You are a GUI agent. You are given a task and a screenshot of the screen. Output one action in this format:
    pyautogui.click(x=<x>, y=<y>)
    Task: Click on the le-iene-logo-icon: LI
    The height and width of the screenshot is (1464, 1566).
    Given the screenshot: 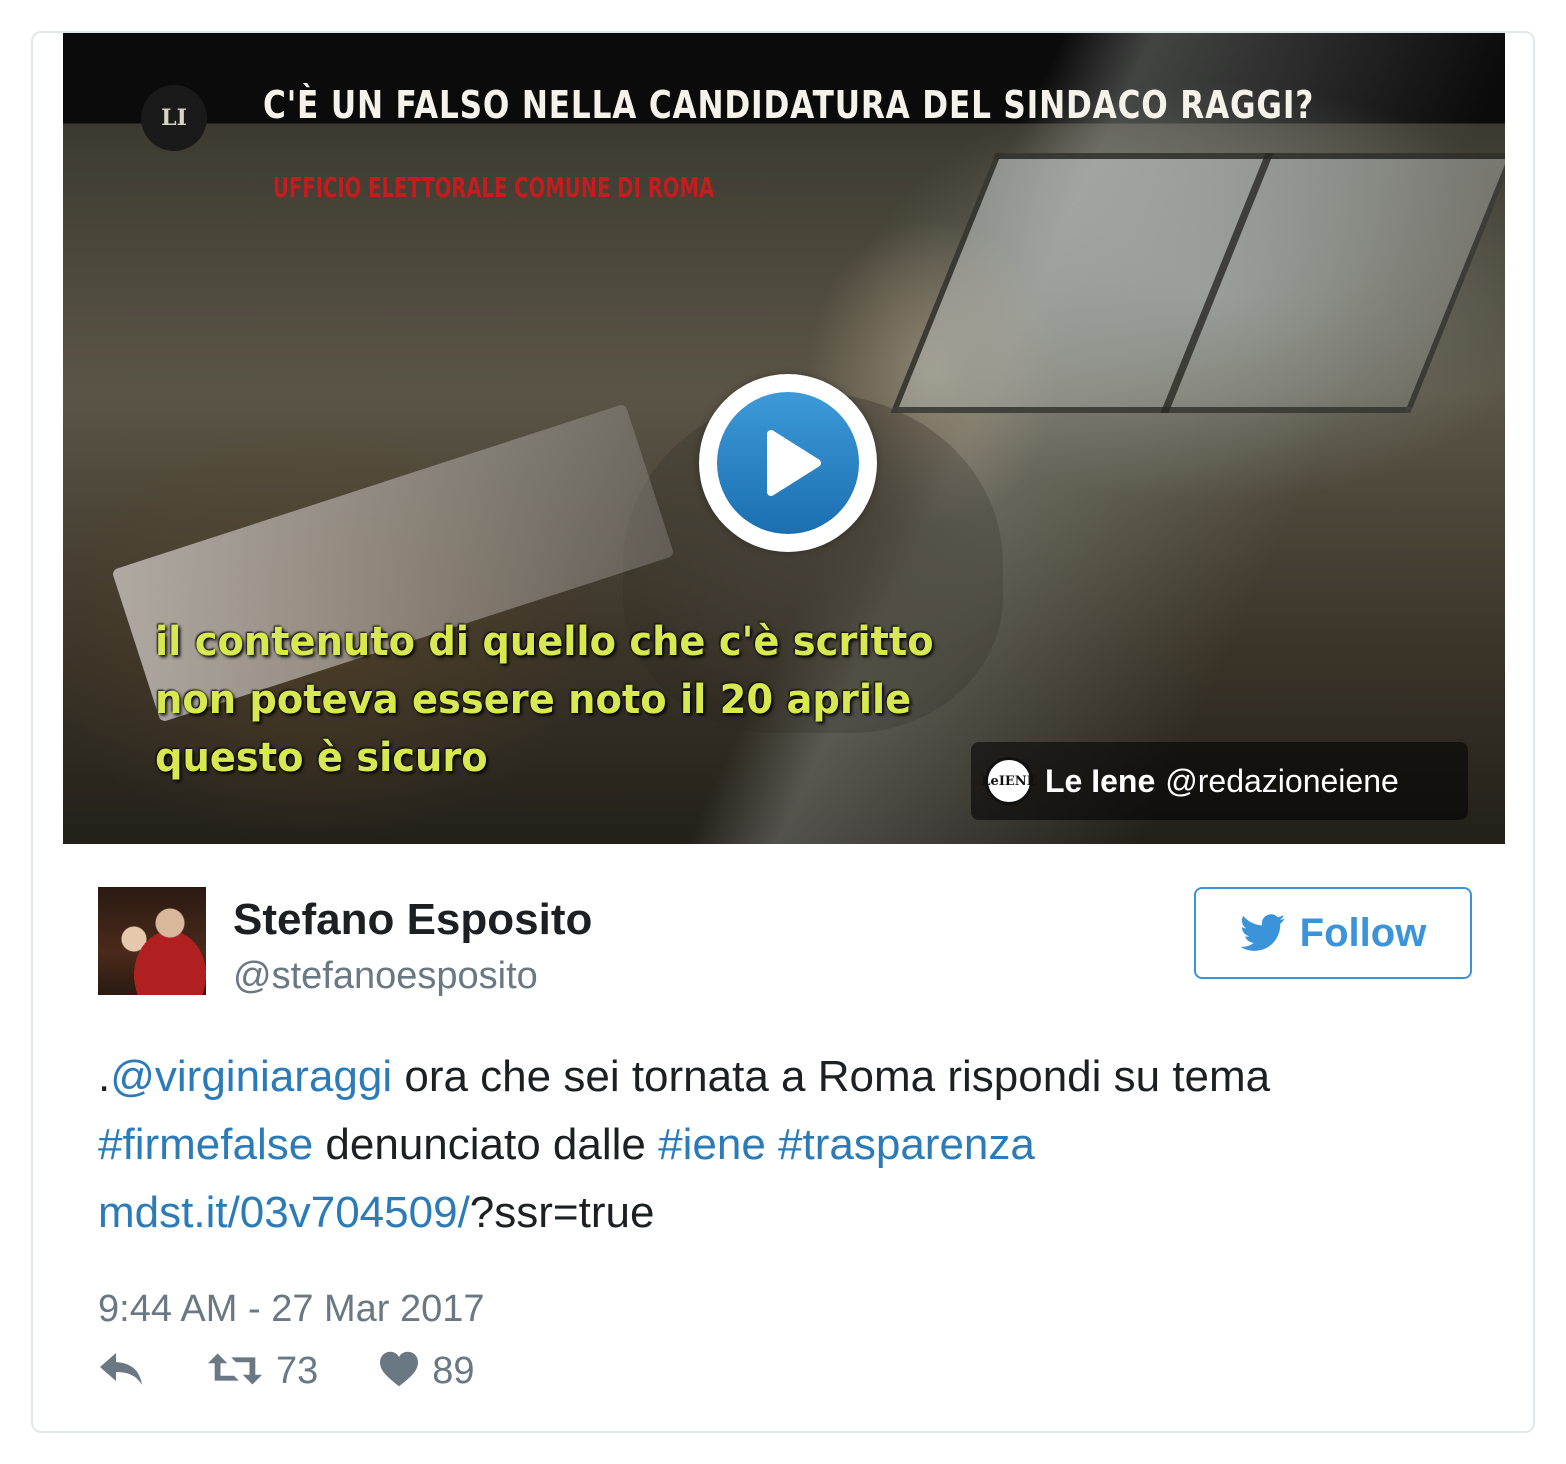 What is the action you would take?
    pyautogui.click(x=174, y=118)
    